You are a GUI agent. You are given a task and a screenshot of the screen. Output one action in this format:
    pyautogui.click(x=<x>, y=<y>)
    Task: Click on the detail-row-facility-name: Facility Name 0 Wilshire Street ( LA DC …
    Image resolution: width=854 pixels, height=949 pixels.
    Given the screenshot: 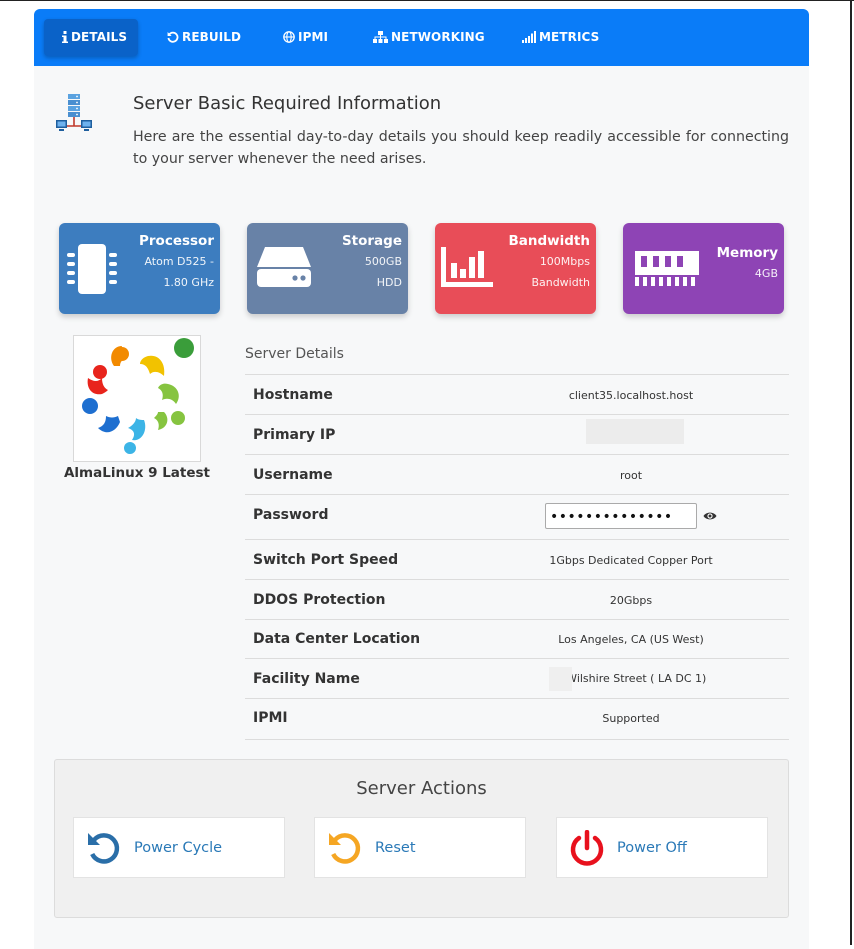 What is the action you would take?
    pyautogui.click(x=517, y=678)
    